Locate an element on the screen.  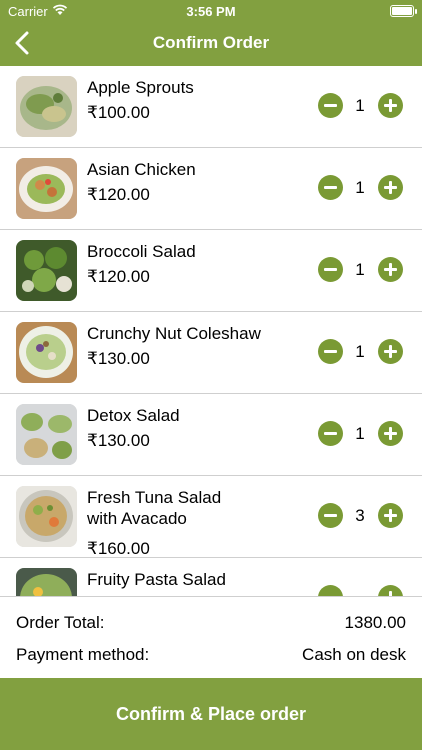
item-name: Fruity Pasta Salad is located at coordinates (156, 579).